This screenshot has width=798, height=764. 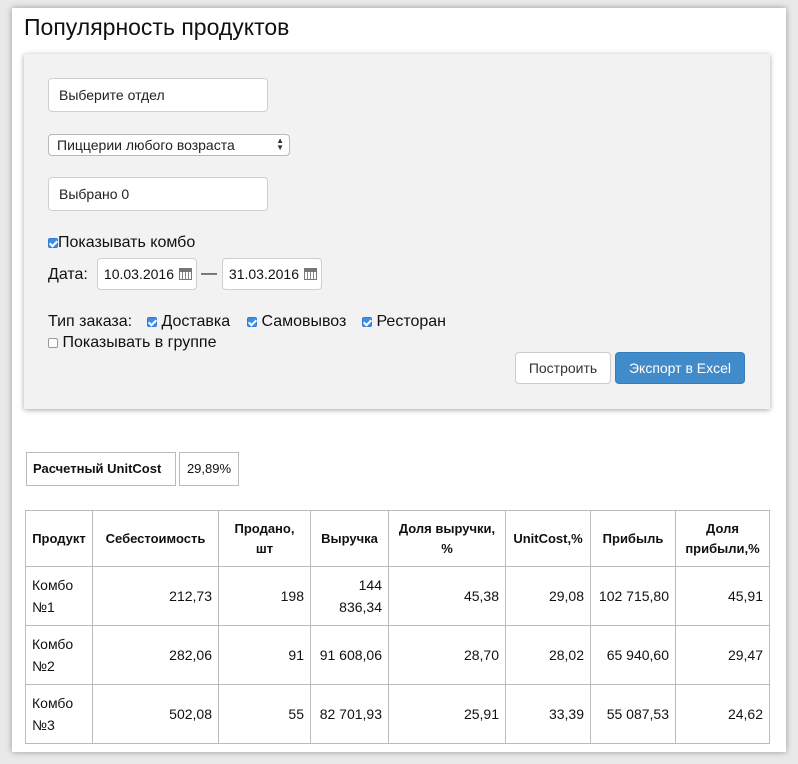 What do you see at coordinates (158, 194) in the screenshot?
I see `selected-count-field: Выбрано 0` at bounding box center [158, 194].